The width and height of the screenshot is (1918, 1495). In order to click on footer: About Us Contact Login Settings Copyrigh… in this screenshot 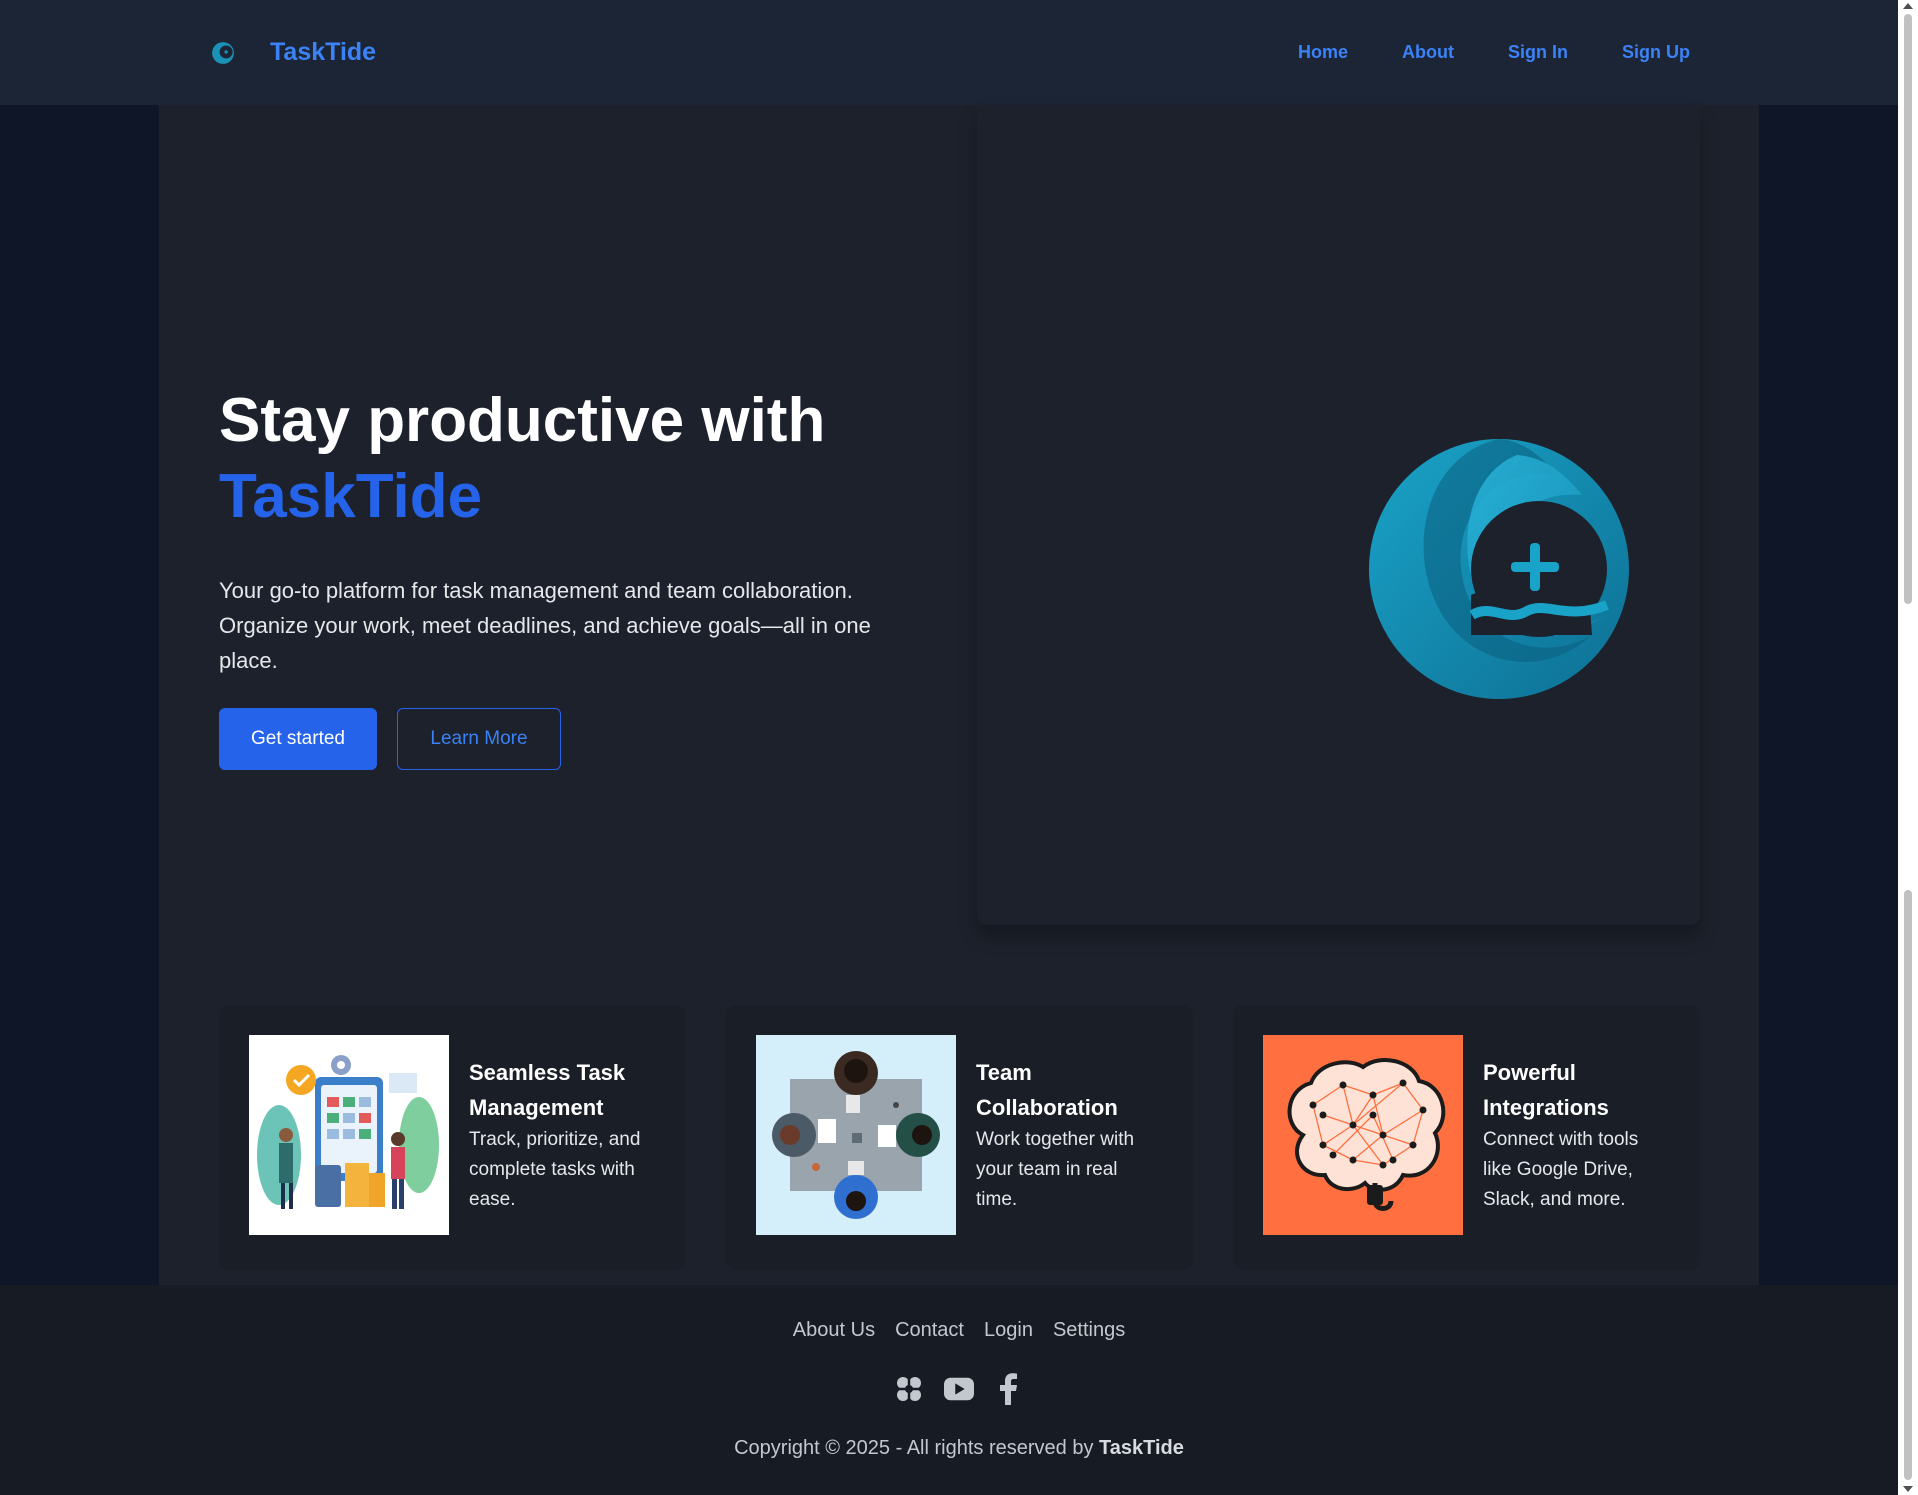, I will do `click(949, 1390)`.